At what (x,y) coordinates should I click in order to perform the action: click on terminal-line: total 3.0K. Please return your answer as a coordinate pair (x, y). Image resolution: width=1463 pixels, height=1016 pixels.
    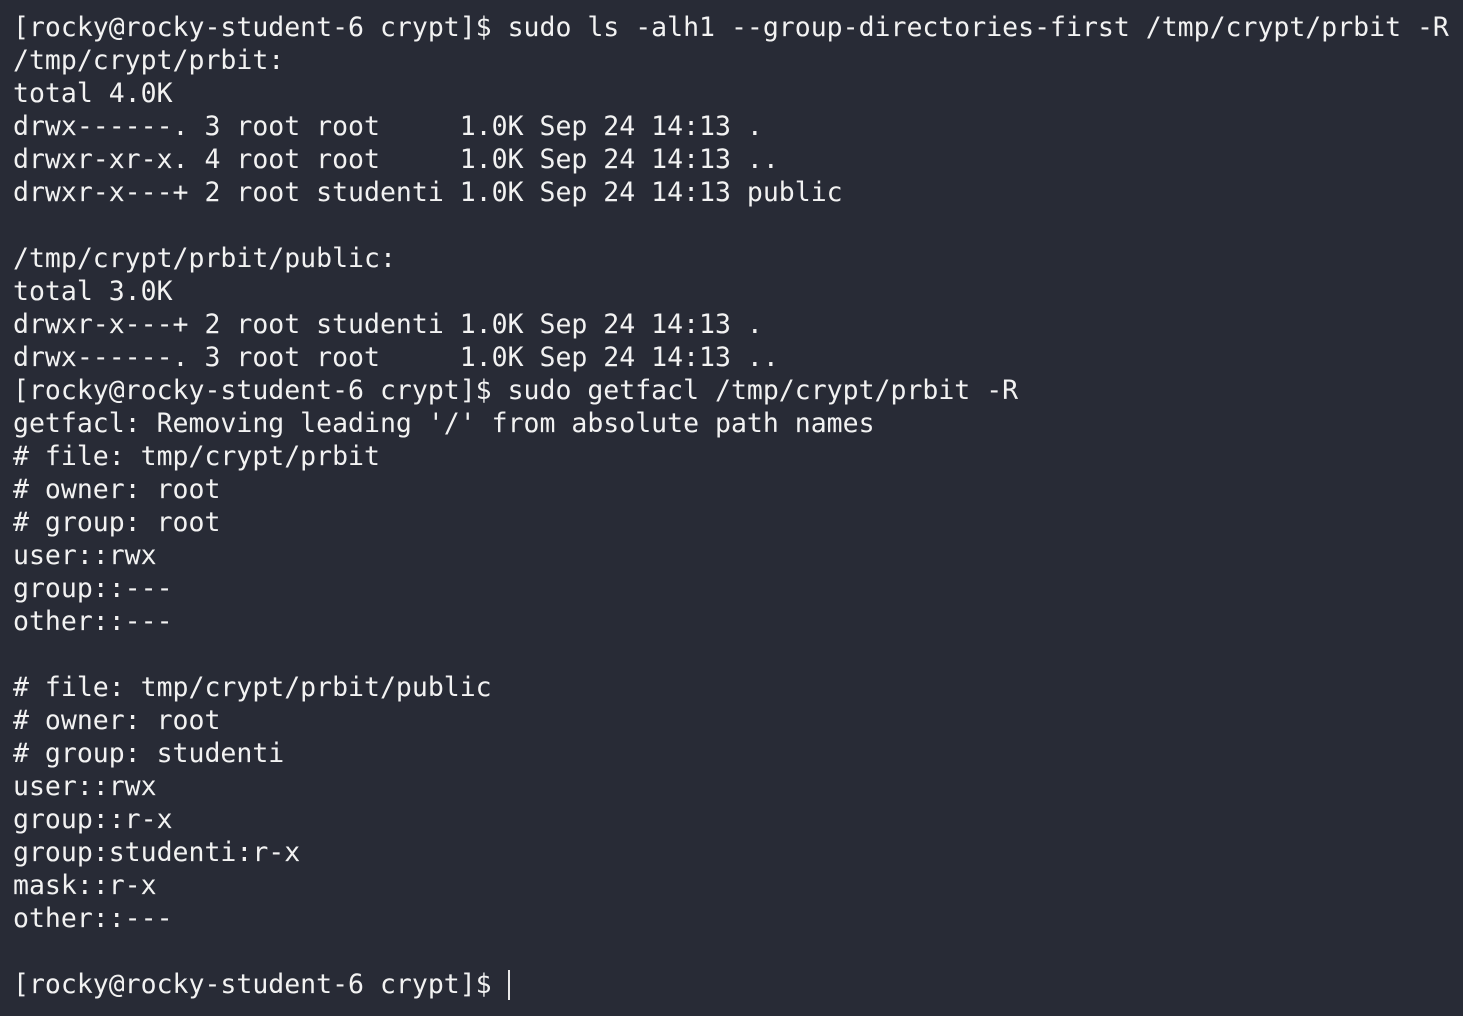
    Looking at the image, I should click on (93, 291).